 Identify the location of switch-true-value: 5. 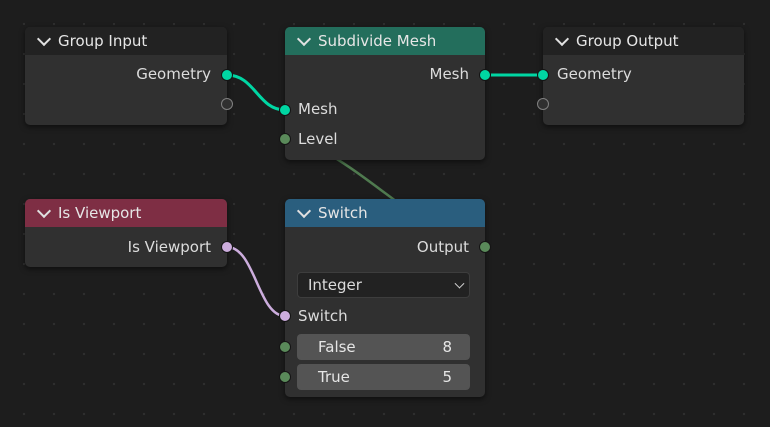
(447, 377).